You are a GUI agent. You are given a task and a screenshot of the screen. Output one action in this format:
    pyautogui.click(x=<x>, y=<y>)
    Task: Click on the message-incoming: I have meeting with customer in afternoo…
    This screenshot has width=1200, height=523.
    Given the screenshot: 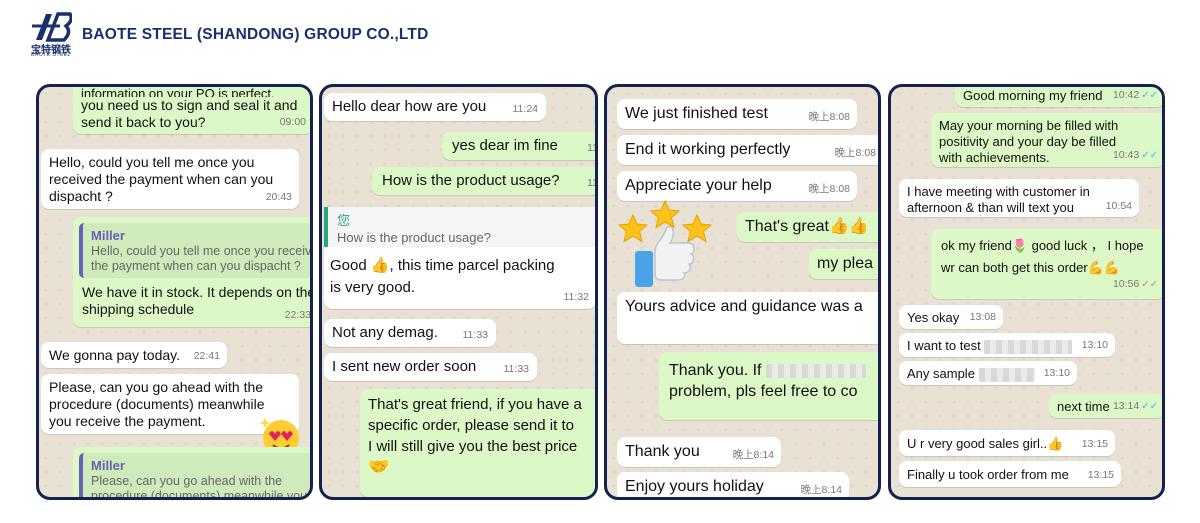 What is the action you would take?
    pyautogui.click(x=1019, y=198)
    